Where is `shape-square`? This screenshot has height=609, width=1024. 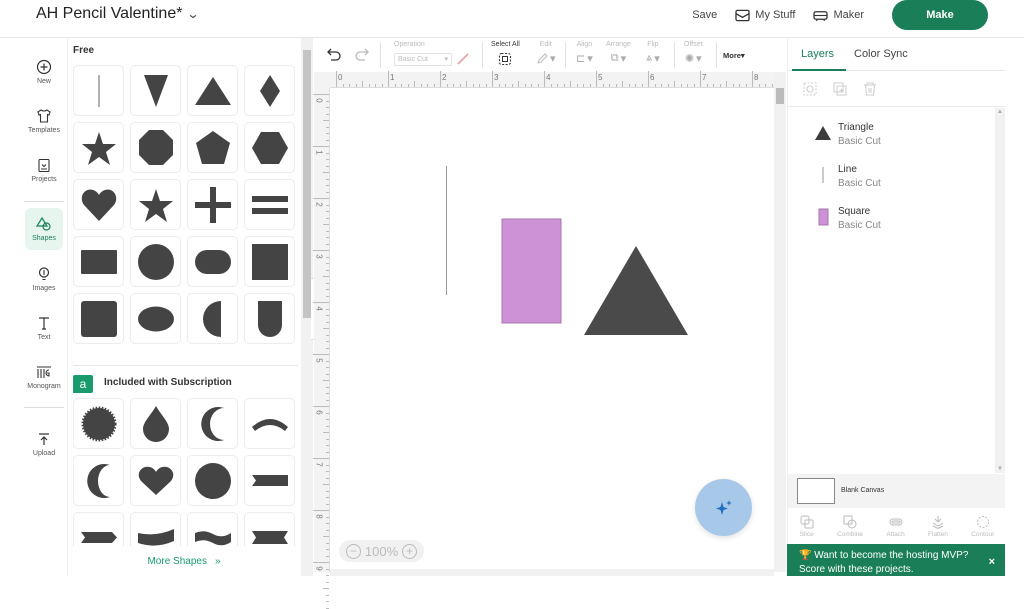 shape-square is located at coordinates (269, 261).